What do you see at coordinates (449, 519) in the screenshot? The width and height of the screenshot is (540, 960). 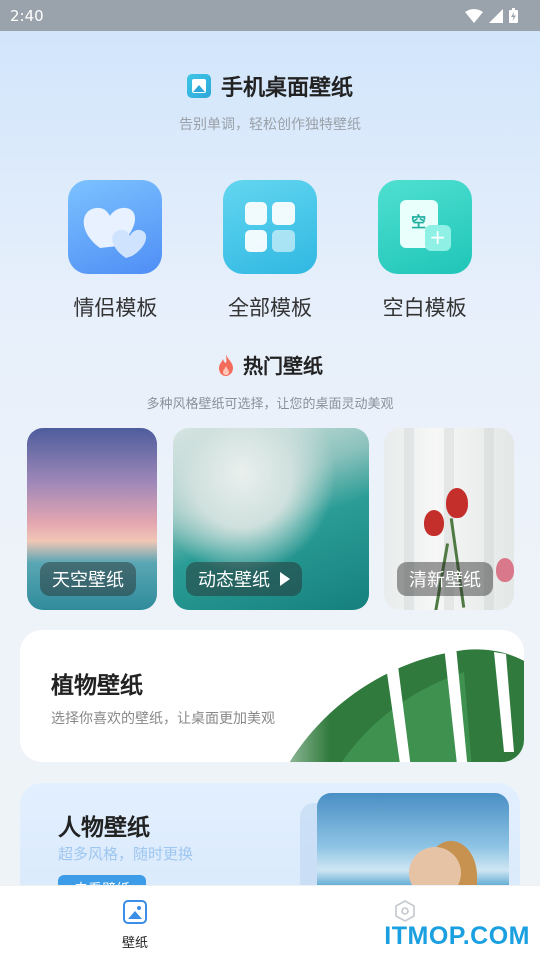 I see `fresh-wallpaper-card: 清新壁纸` at bounding box center [449, 519].